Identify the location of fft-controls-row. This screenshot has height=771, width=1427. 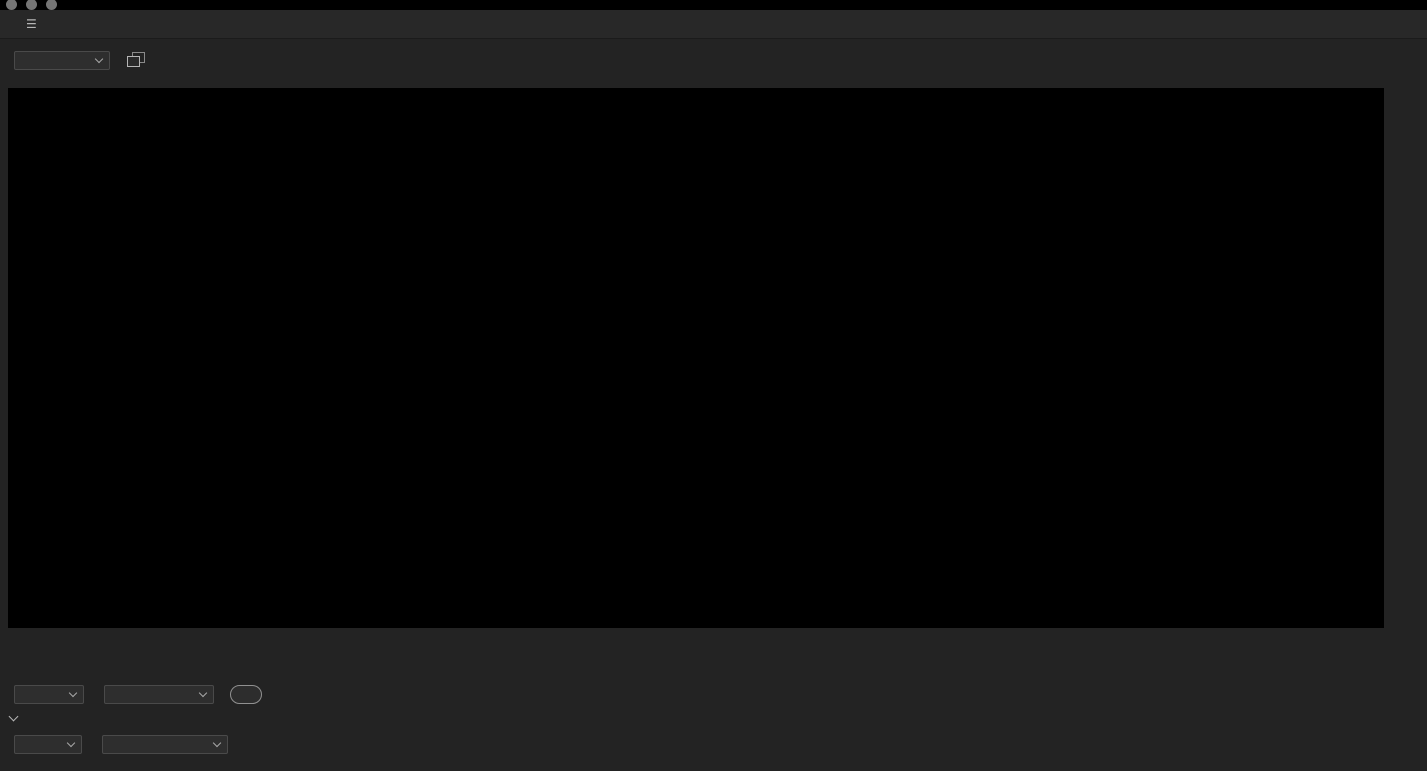
(128, 744).